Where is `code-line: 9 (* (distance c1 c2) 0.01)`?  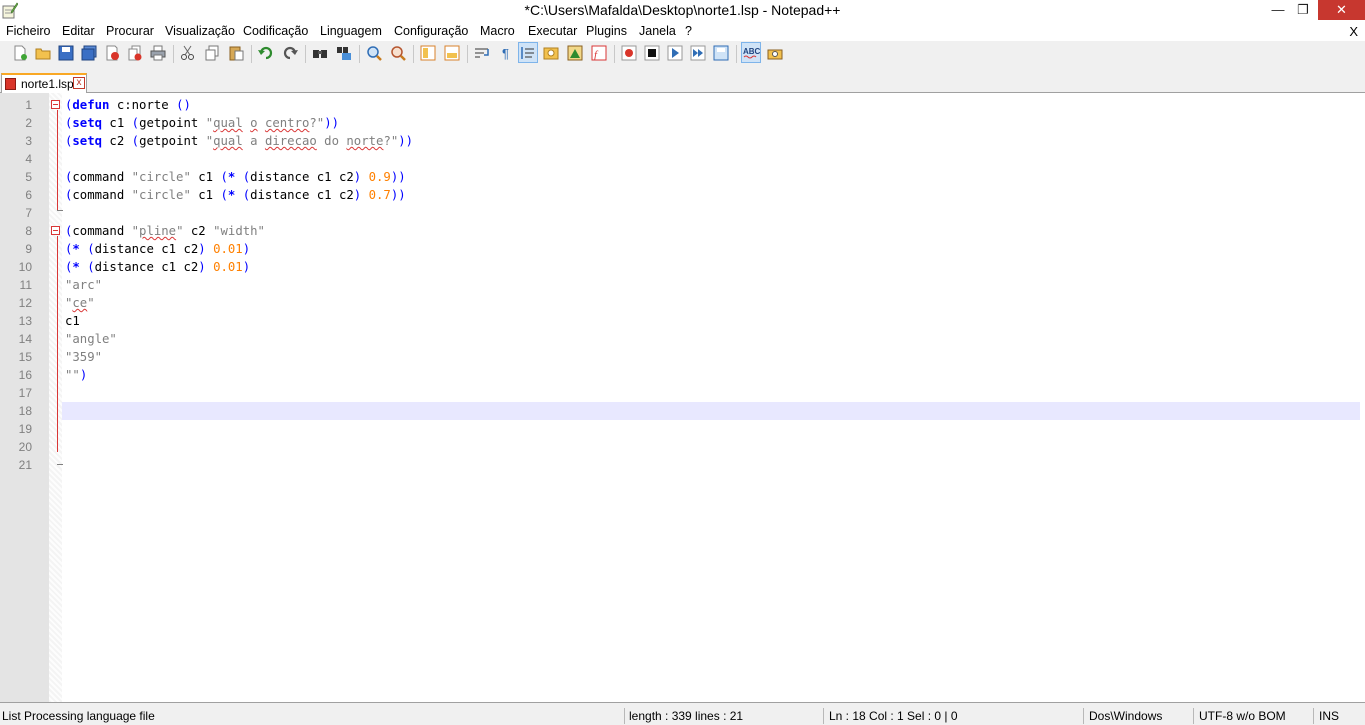 code-line: 9 (* (distance c1 c2) 0.01) is located at coordinates (692, 249).